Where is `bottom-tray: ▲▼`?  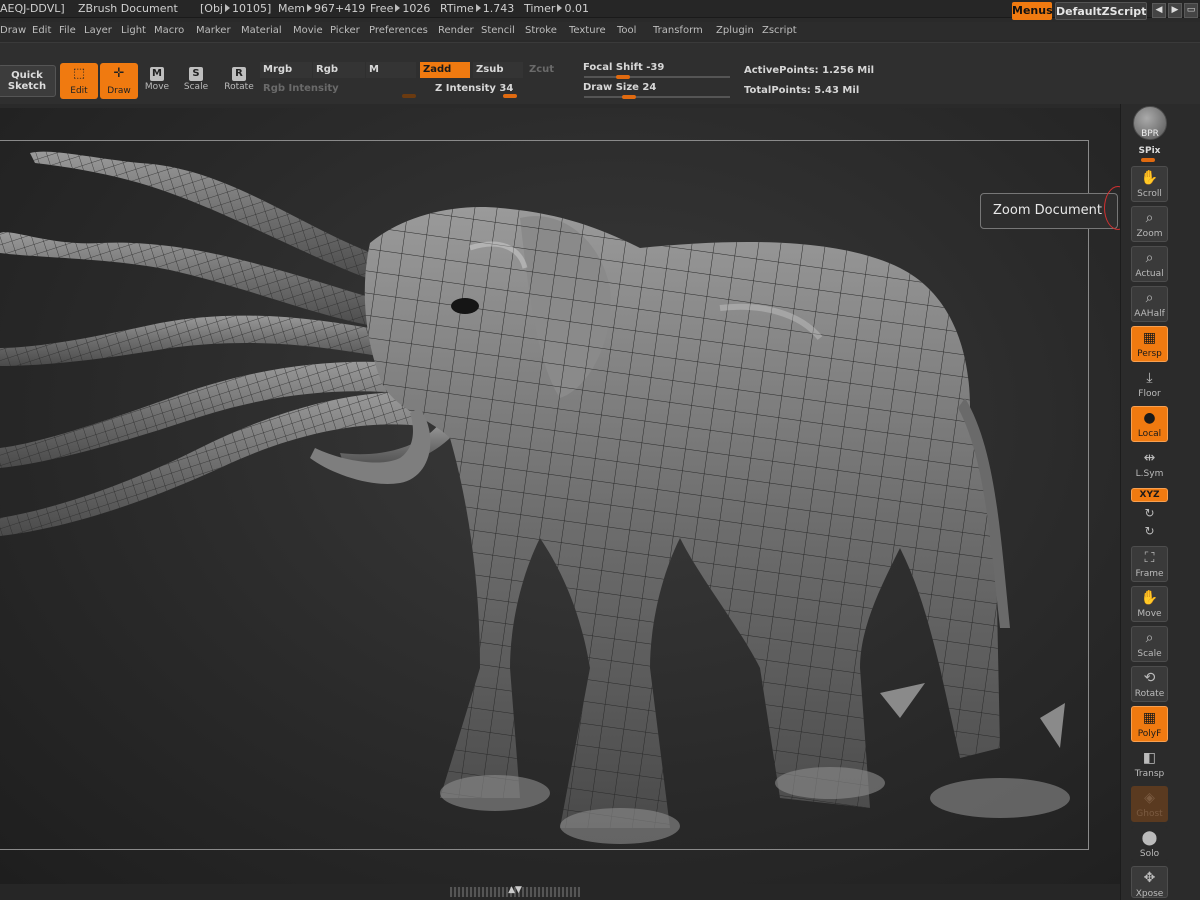
bottom-tray: ▲▼ is located at coordinates (560, 892).